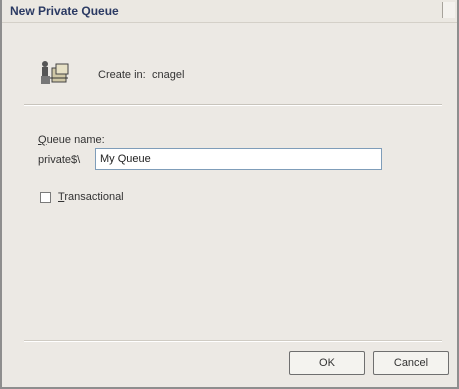  Describe the element at coordinates (238, 159) in the screenshot. I see `queue-name-input` at that location.